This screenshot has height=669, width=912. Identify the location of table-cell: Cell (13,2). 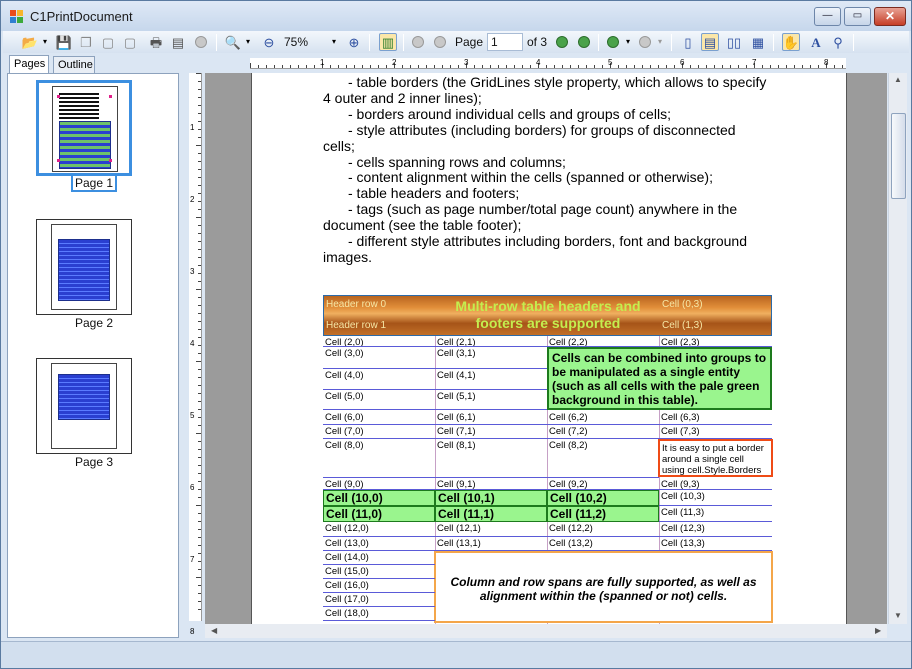
(603, 544).